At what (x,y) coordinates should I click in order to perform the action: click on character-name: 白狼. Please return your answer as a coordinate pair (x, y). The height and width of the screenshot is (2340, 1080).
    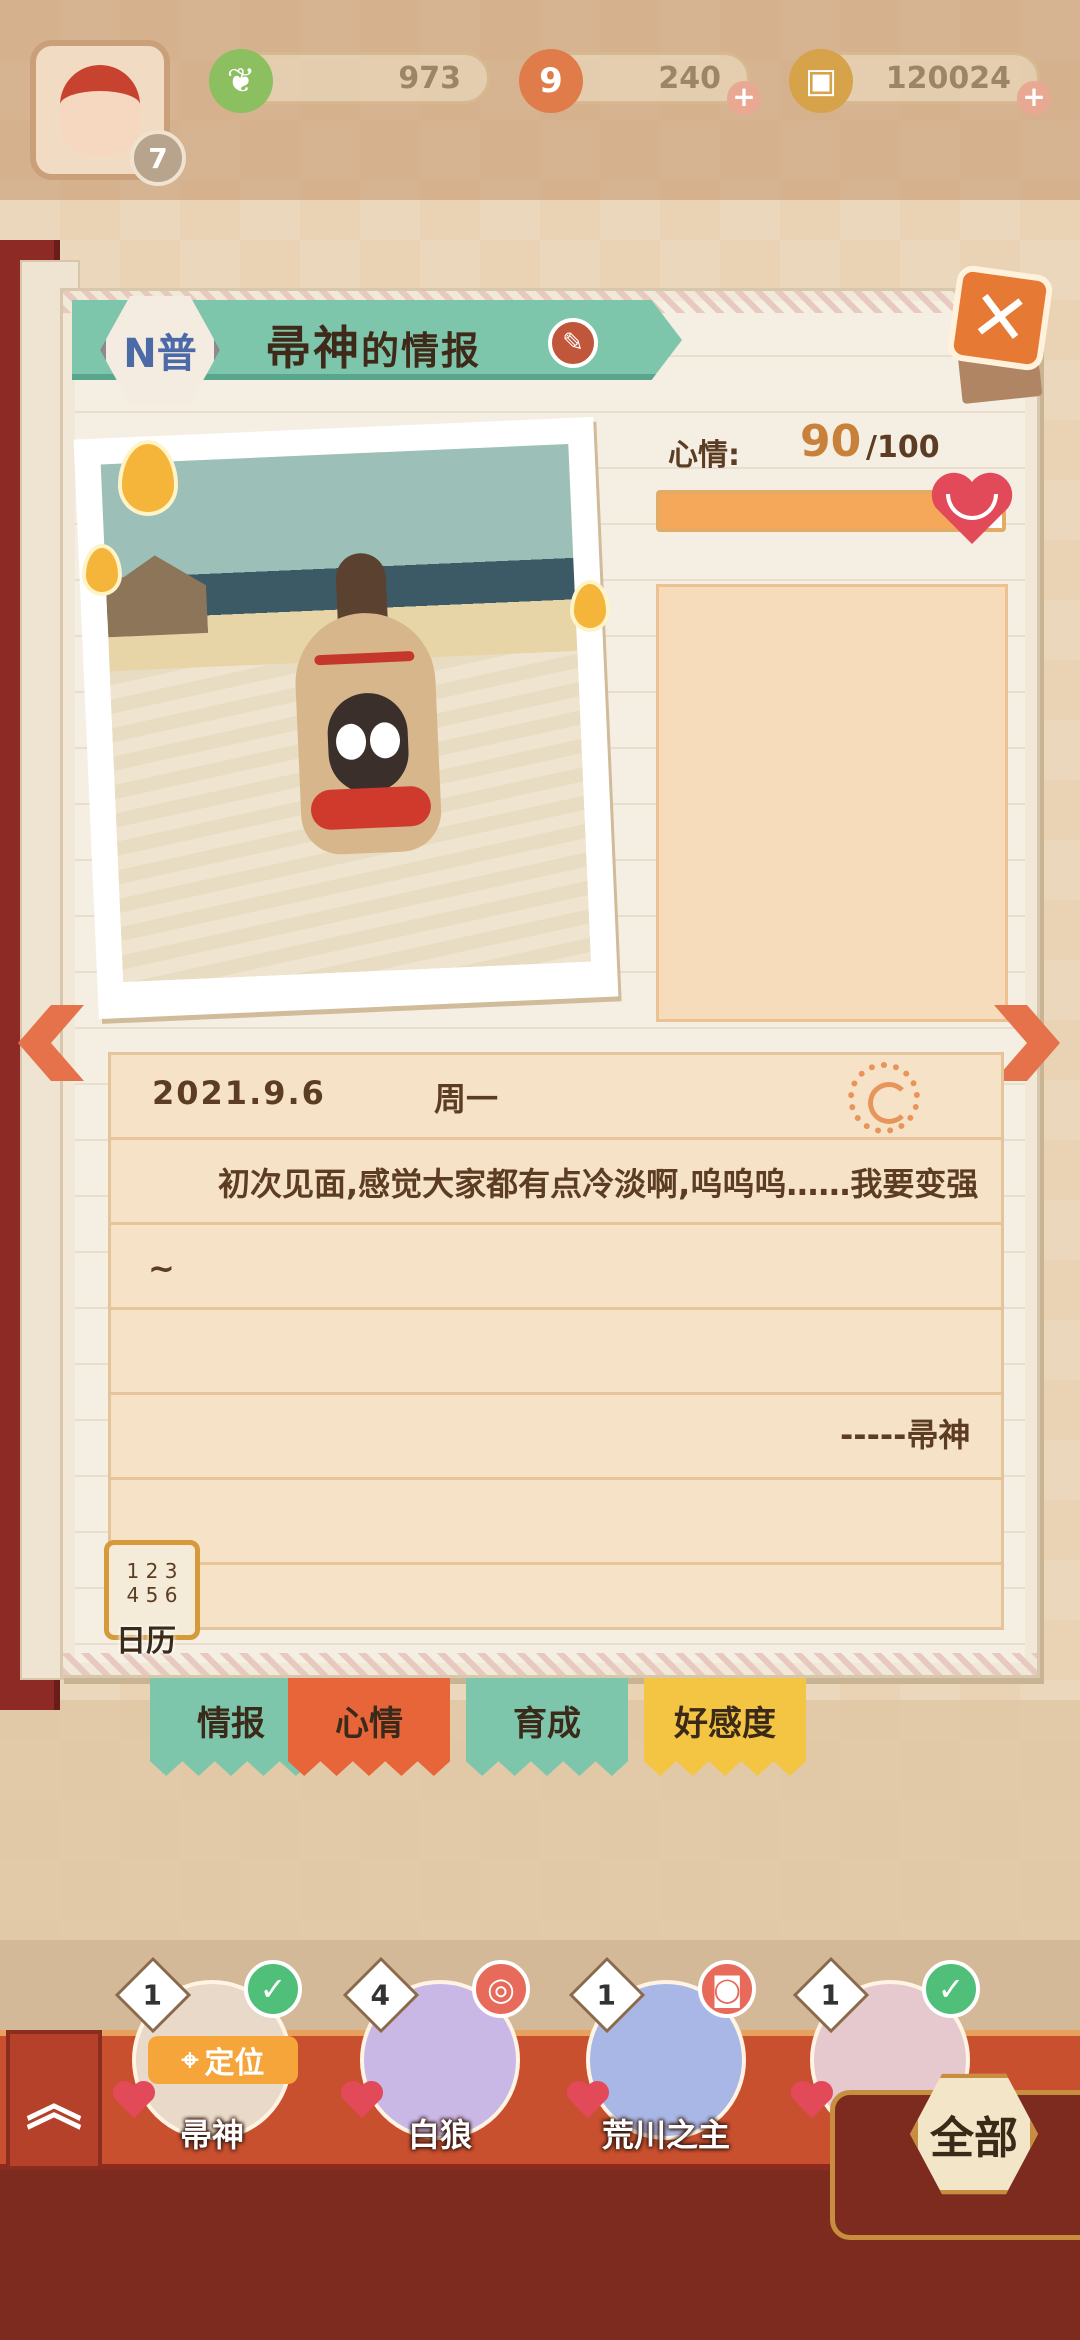
    Looking at the image, I should click on (439, 2135).